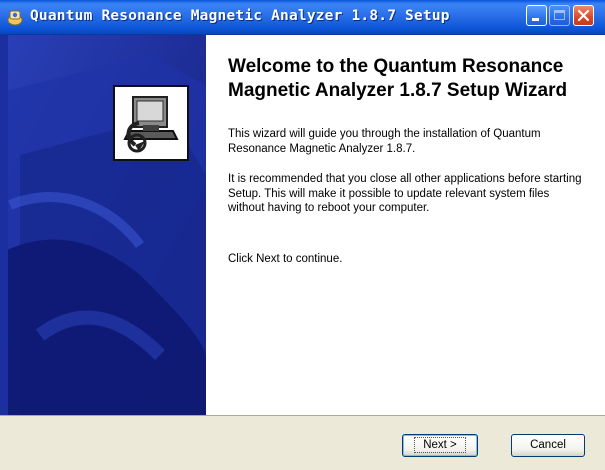 The height and width of the screenshot is (470, 605). I want to click on maximize-icon, so click(559, 15).